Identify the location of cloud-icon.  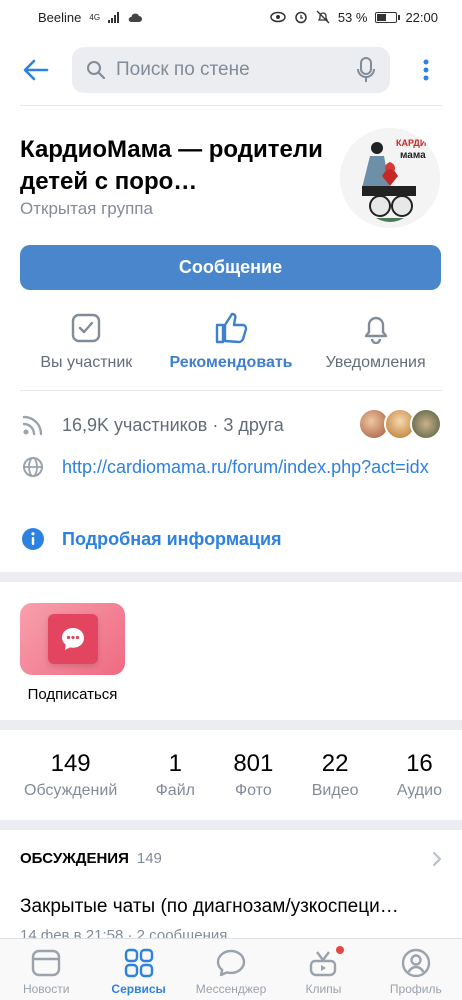
(135, 17).